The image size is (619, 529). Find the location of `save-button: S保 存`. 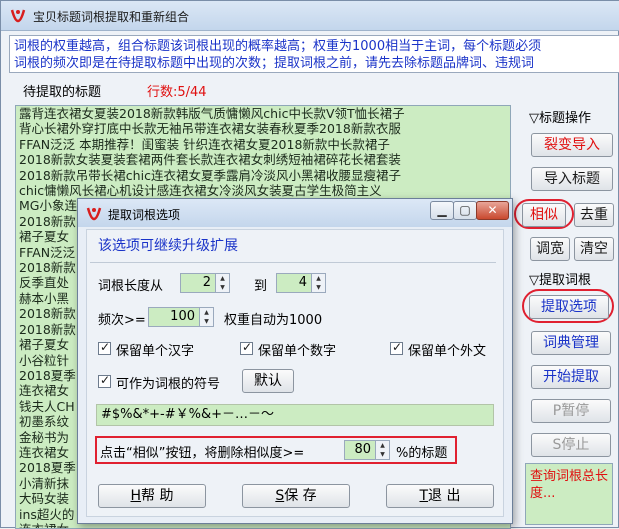

save-button: S保 存 is located at coordinates (296, 496).